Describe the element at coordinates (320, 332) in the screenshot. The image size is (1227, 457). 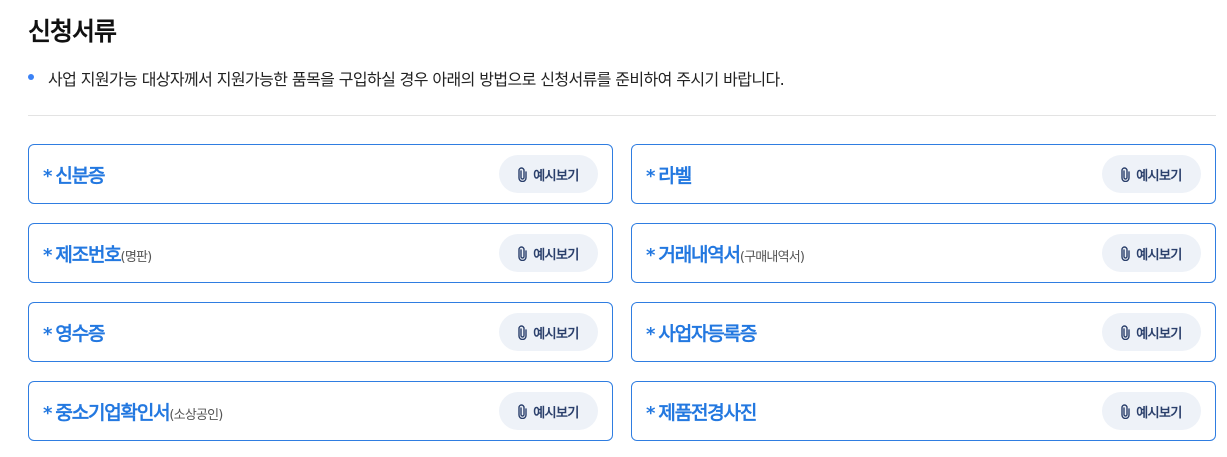
I see `document-card: * 영수증 예시보기` at that location.